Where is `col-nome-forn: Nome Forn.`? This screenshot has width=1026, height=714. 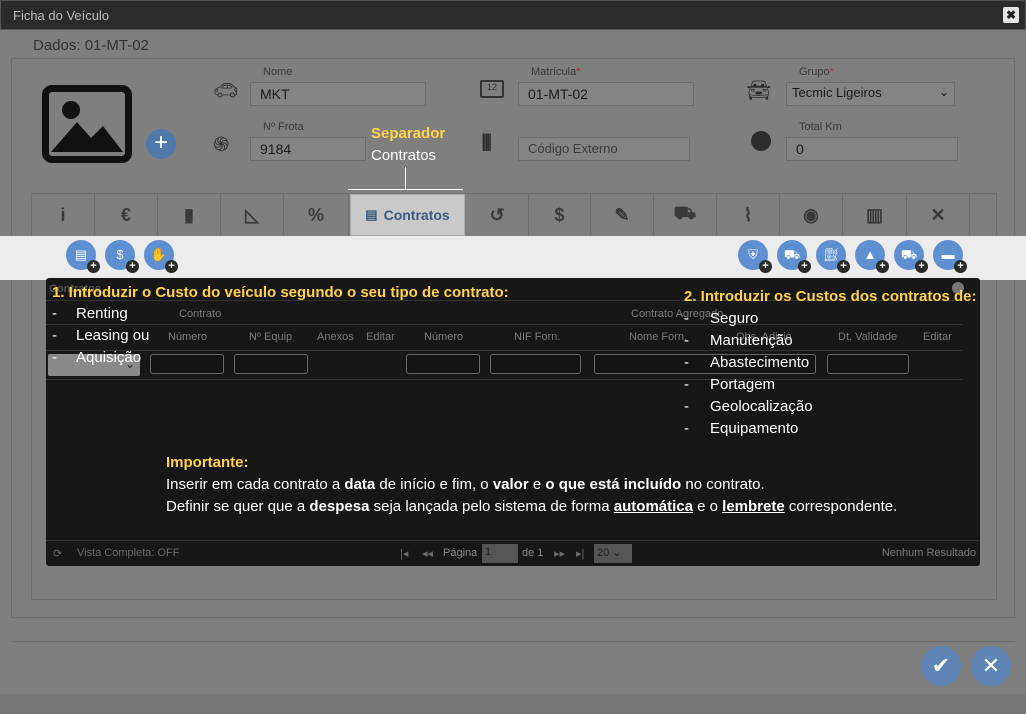 col-nome-forn: Nome Forn. is located at coordinates (658, 337).